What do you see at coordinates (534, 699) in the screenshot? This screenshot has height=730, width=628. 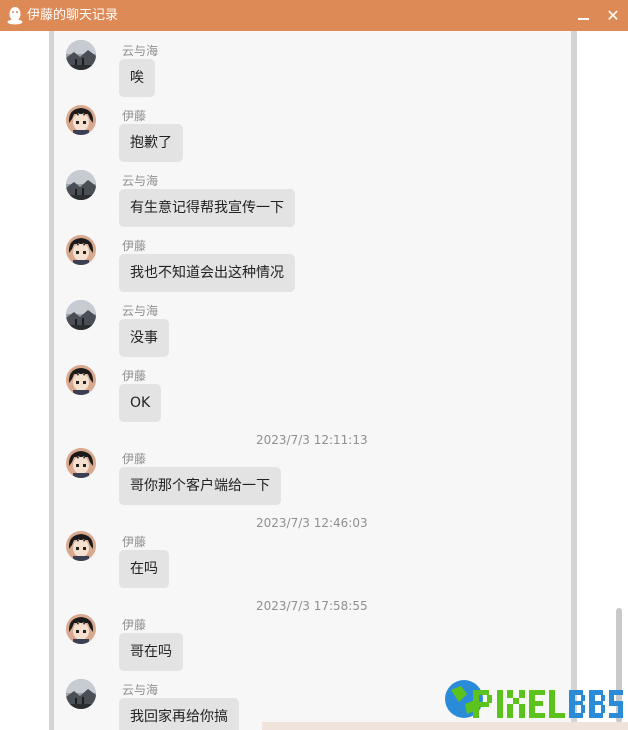 I see `pixelbbs-watermark-logo` at bounding box center [534, 699].